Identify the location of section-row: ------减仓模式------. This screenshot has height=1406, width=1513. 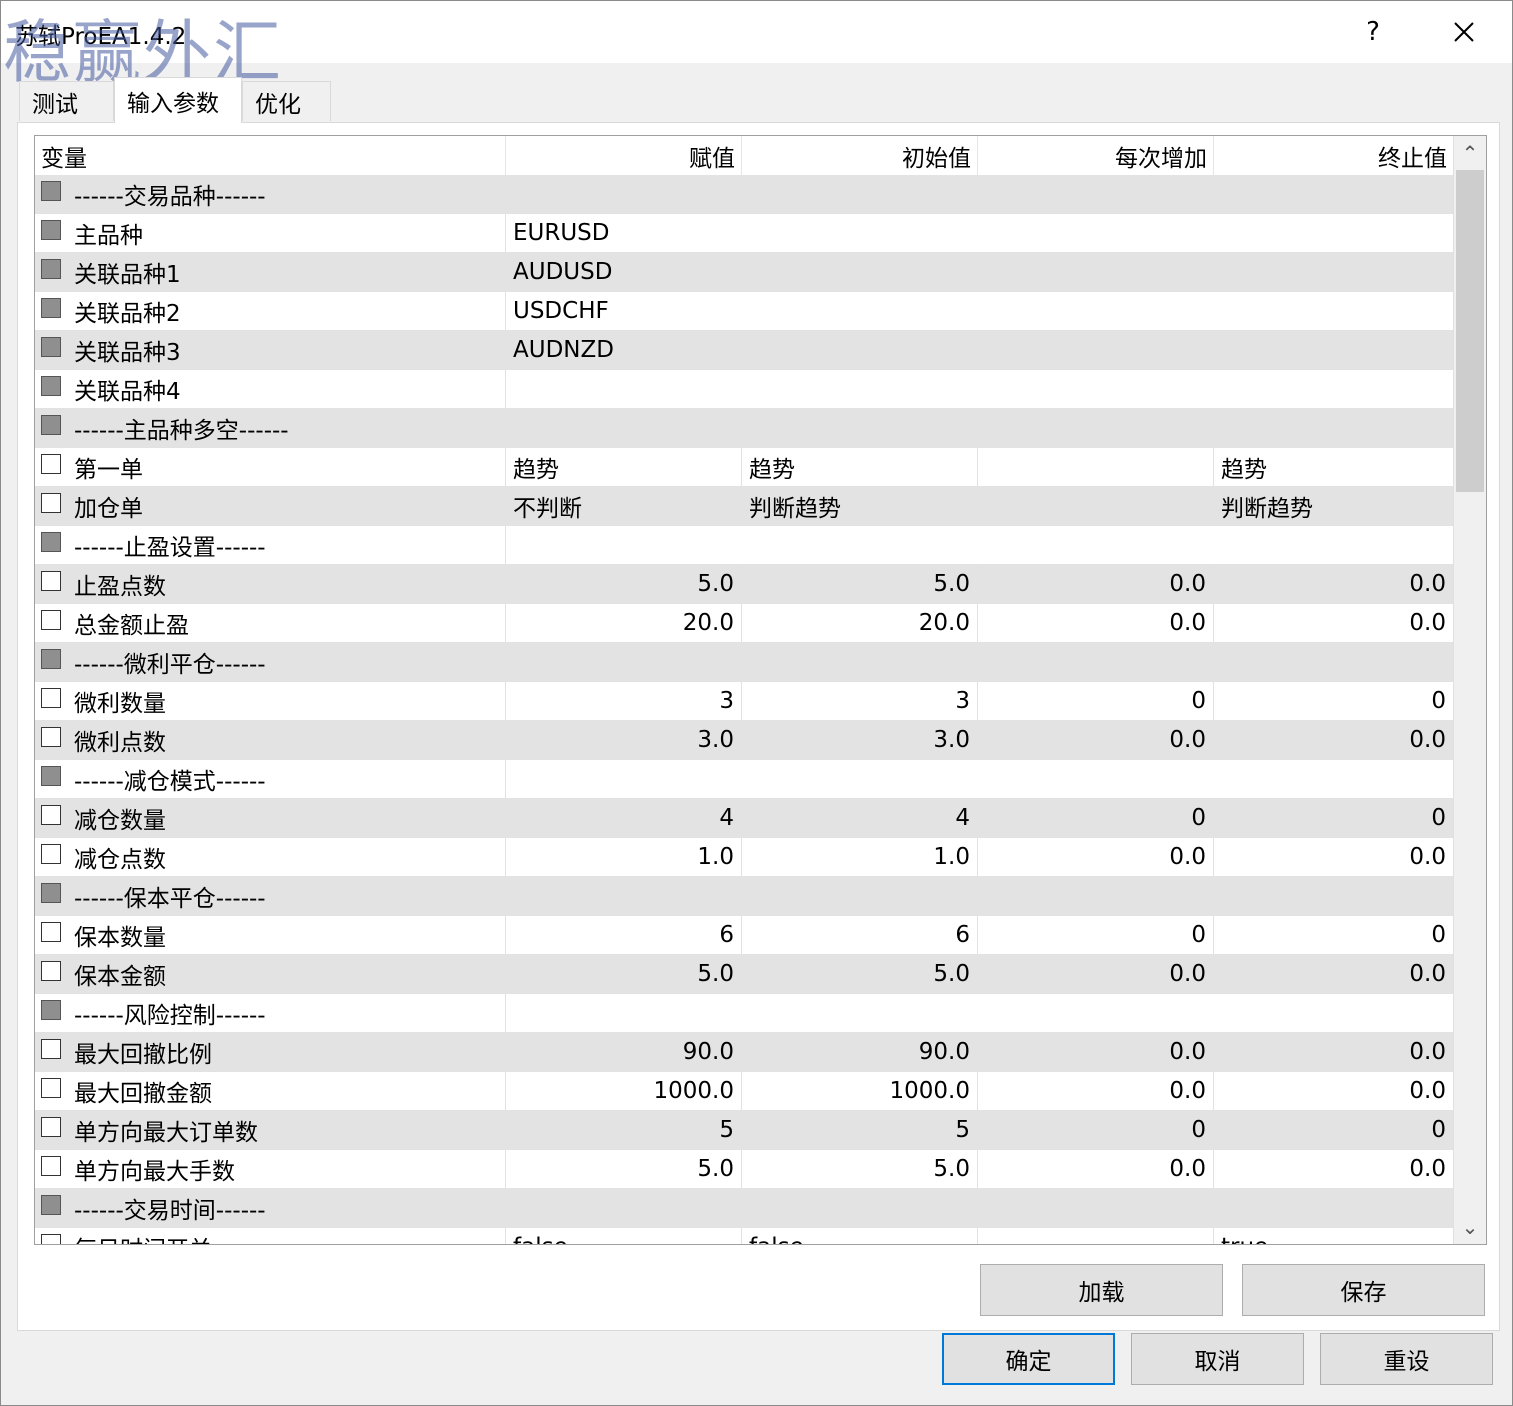
(744, 779).